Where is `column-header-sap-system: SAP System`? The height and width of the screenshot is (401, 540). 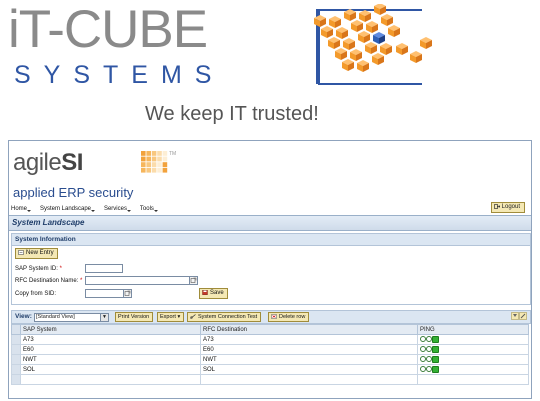
column-header-sap-system: SAP System is located at coordinates (110, 329).